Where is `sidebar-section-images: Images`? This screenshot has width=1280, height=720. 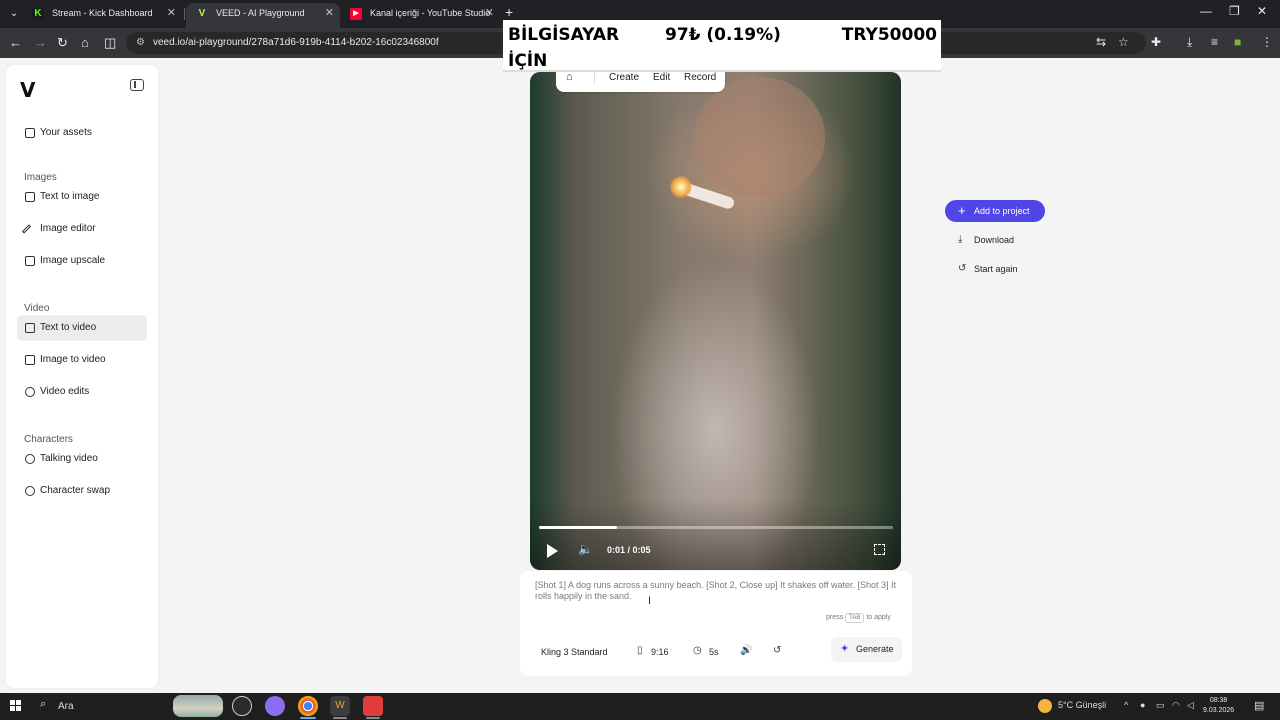
sidebar-section-images: Images is located at coordinates (40, 177).